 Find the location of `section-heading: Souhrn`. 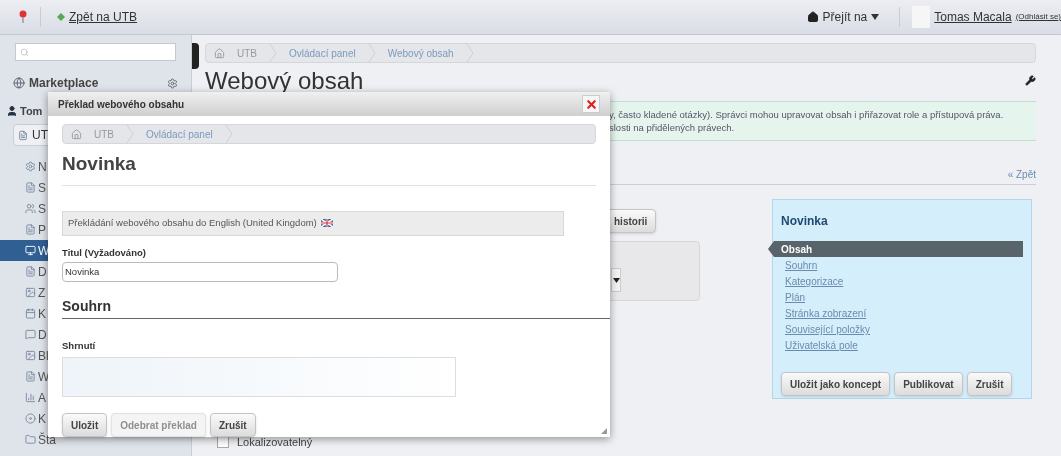

section-heading: Souhrn is located at coordinates (336, 307).